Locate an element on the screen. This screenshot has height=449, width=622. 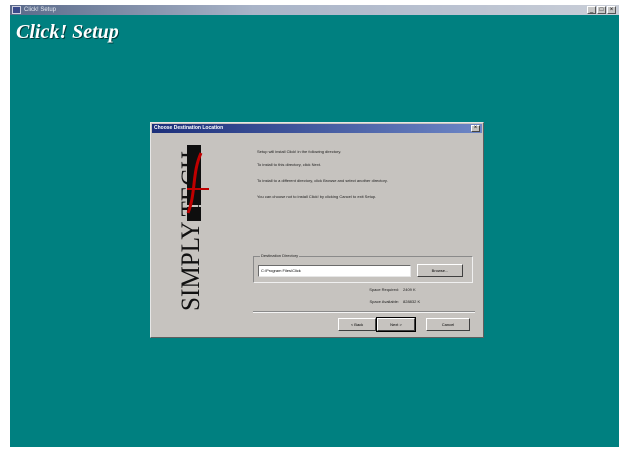
destination-path-field: C:\Program Files\Click is located at coordinates (334, 271).